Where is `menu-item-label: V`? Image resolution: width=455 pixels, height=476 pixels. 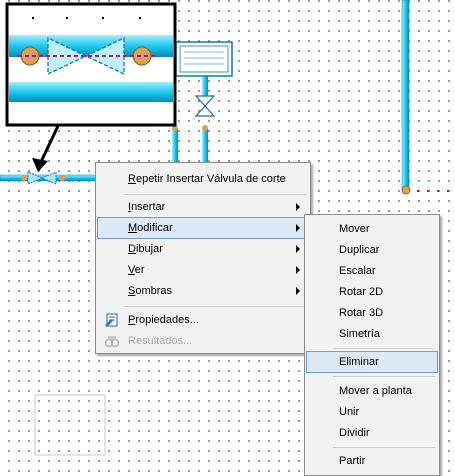 menu-item-label: V is located at coordinates (131, 270).